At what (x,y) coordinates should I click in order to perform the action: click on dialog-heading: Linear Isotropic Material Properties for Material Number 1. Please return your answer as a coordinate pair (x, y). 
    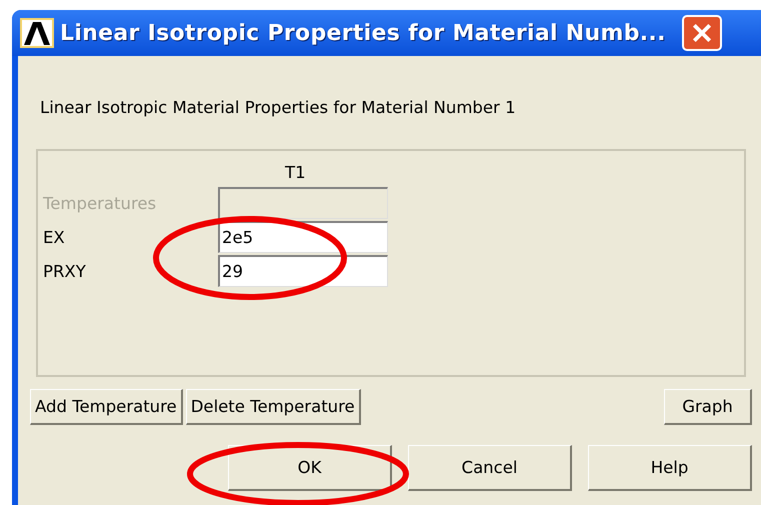
    Looking at the image, I should click on (278, 107).